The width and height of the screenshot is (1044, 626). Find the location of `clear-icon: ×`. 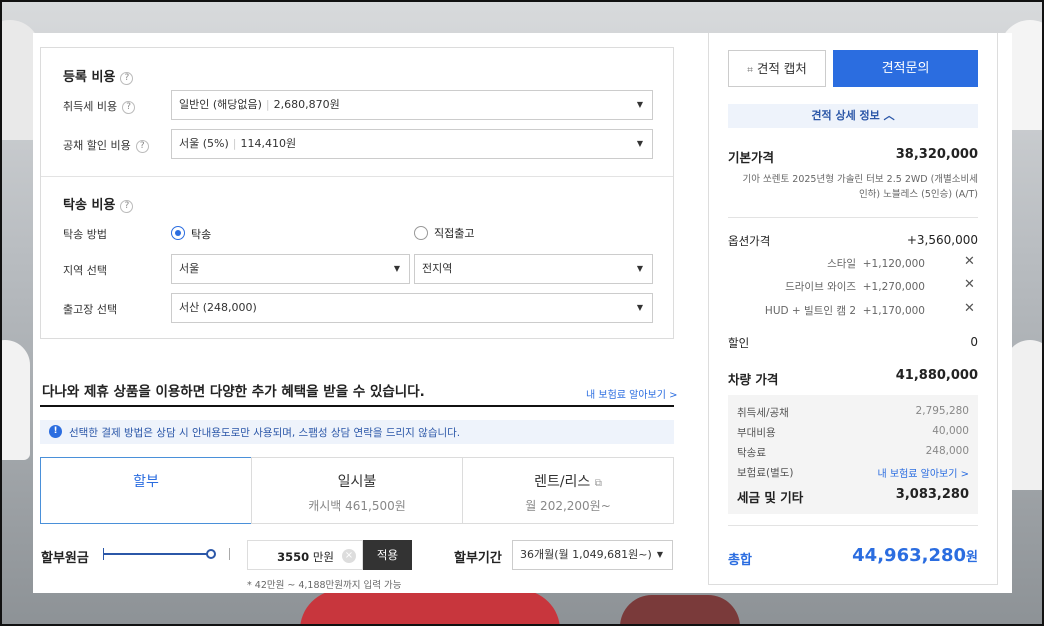

clear-icon: × is located at coordinates (349, 556).